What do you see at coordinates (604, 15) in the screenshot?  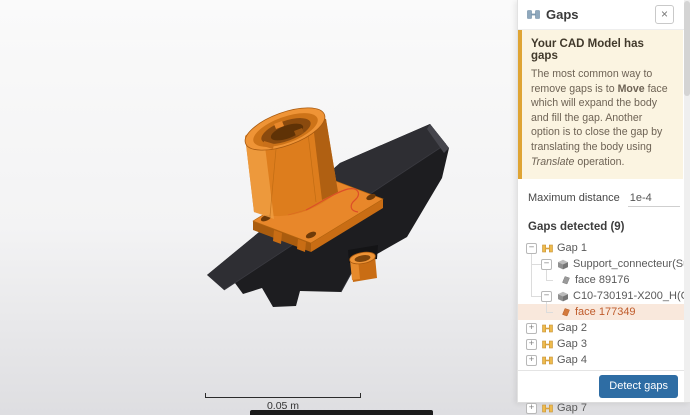 I see `panel-header: Gaps ×` at bounding box center [604, 15].